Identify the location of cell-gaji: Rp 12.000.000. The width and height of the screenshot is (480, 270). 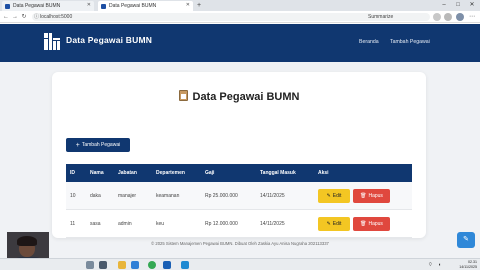
(221, 224).